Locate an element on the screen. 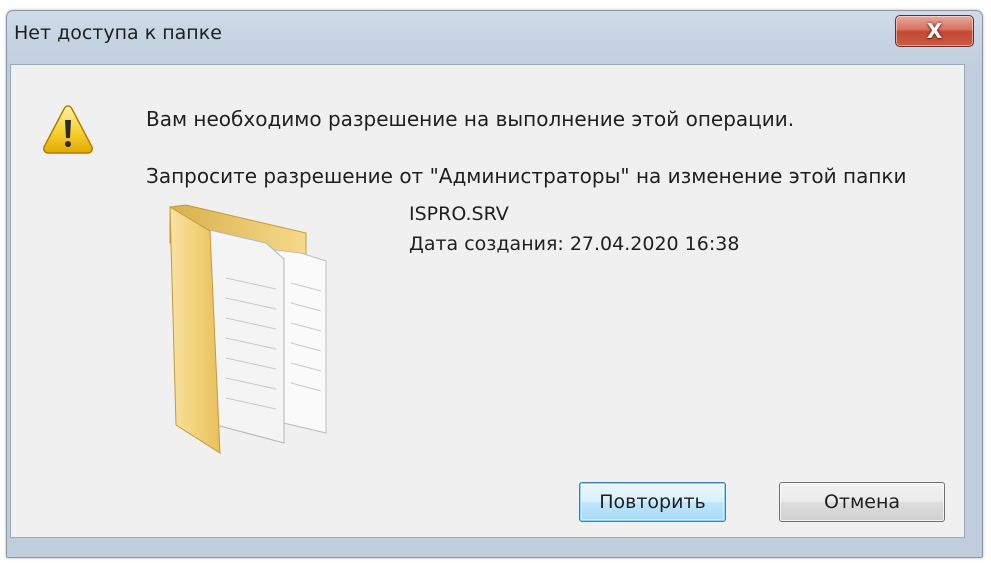  close-button: X is located at coordinates (934, 31).